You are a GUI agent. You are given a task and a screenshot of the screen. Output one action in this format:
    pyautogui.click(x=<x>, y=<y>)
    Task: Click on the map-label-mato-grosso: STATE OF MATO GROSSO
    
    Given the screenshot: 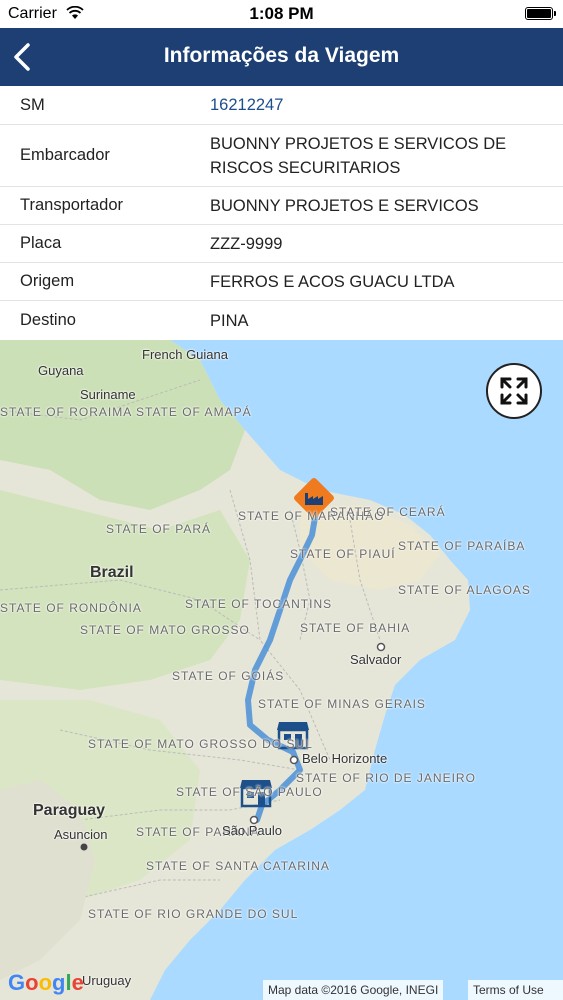 What is the action you would take?
    pyautogui.click(x=164, y=630)
    